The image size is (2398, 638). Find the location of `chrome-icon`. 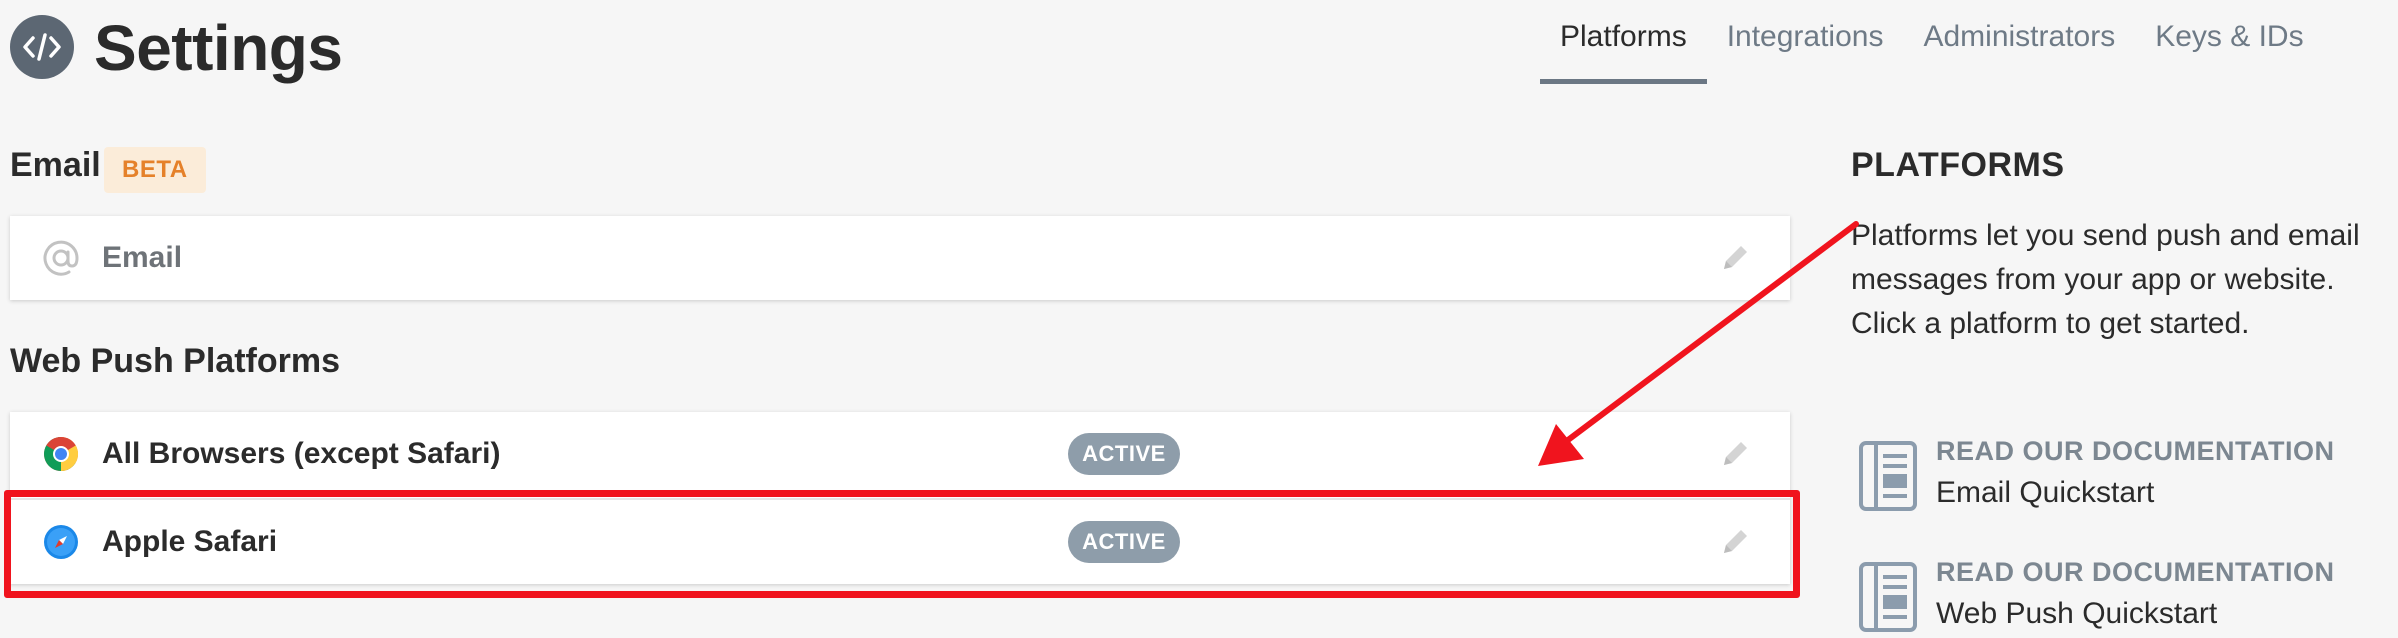

chrome-icon is located at coordinates (61, 454).